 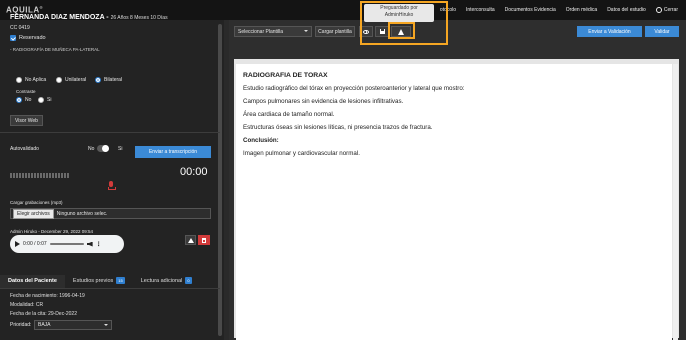 What do you see at coordinates (26, 120) in the screenshot?
I see `web-viewer-button: Visor Web` at bounding box center [26, 120].